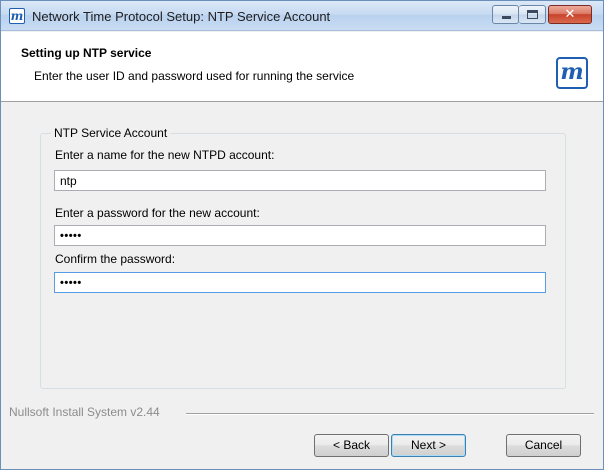 The width and height of the screenshot is (604, 470). Describe the element at coordinates (390, 413) in the screenshot. I see `footer-divider` at that location.